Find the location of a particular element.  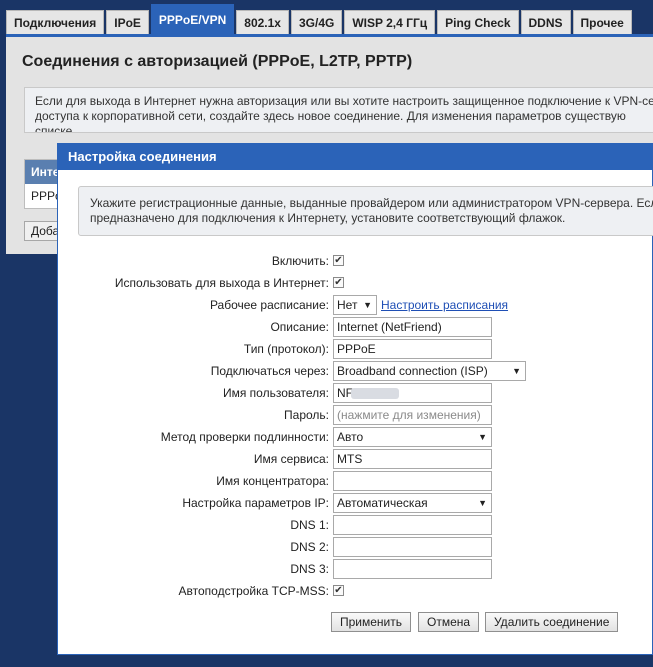

row-internet: Использовать для выхода в Интернет: ✔ is located at coordinates (355, 283).